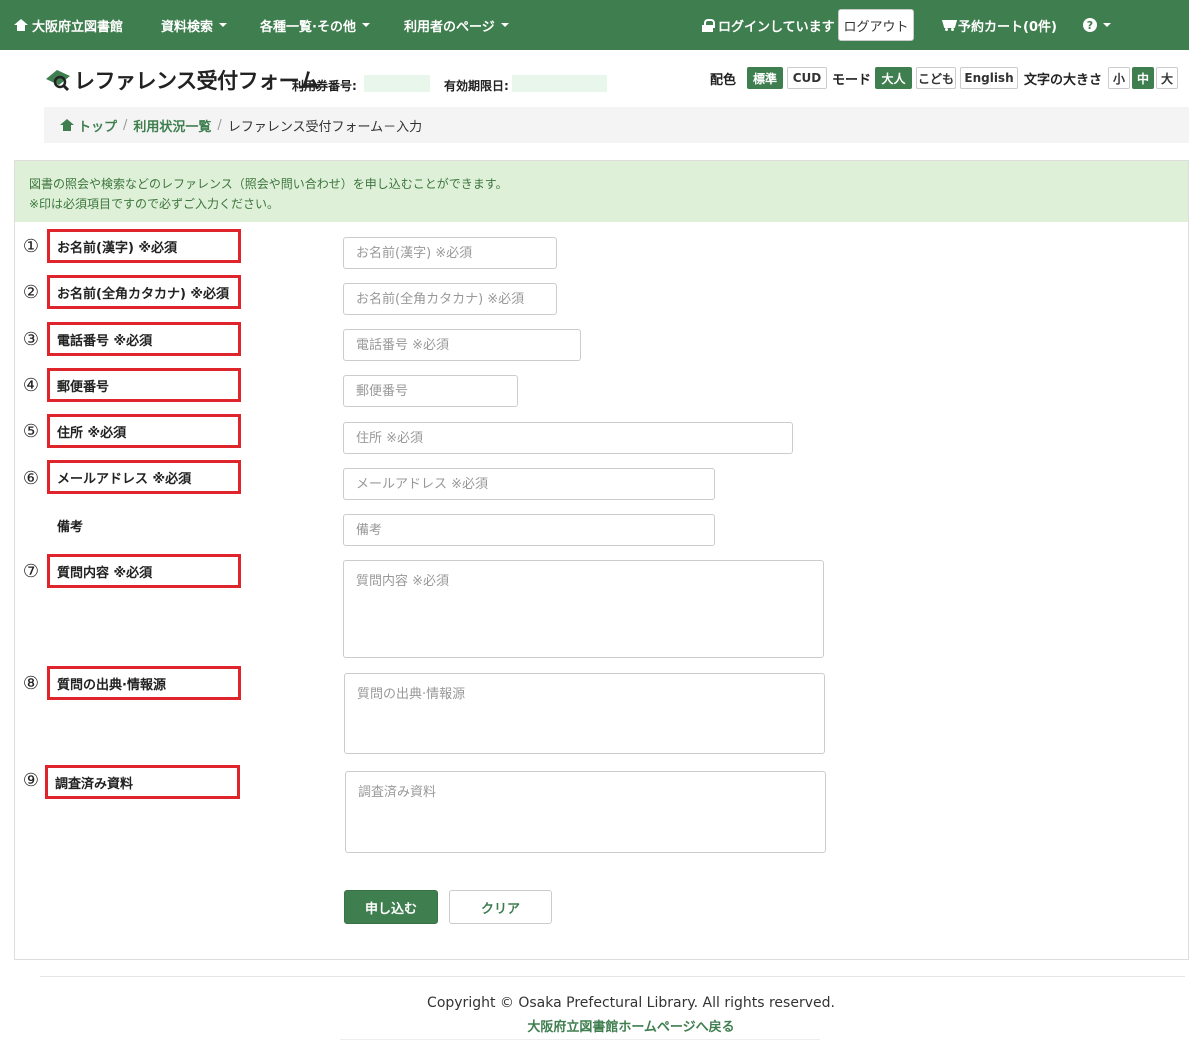  I want to click on breadcrumb-top-label: トップ, so click(98, 127).